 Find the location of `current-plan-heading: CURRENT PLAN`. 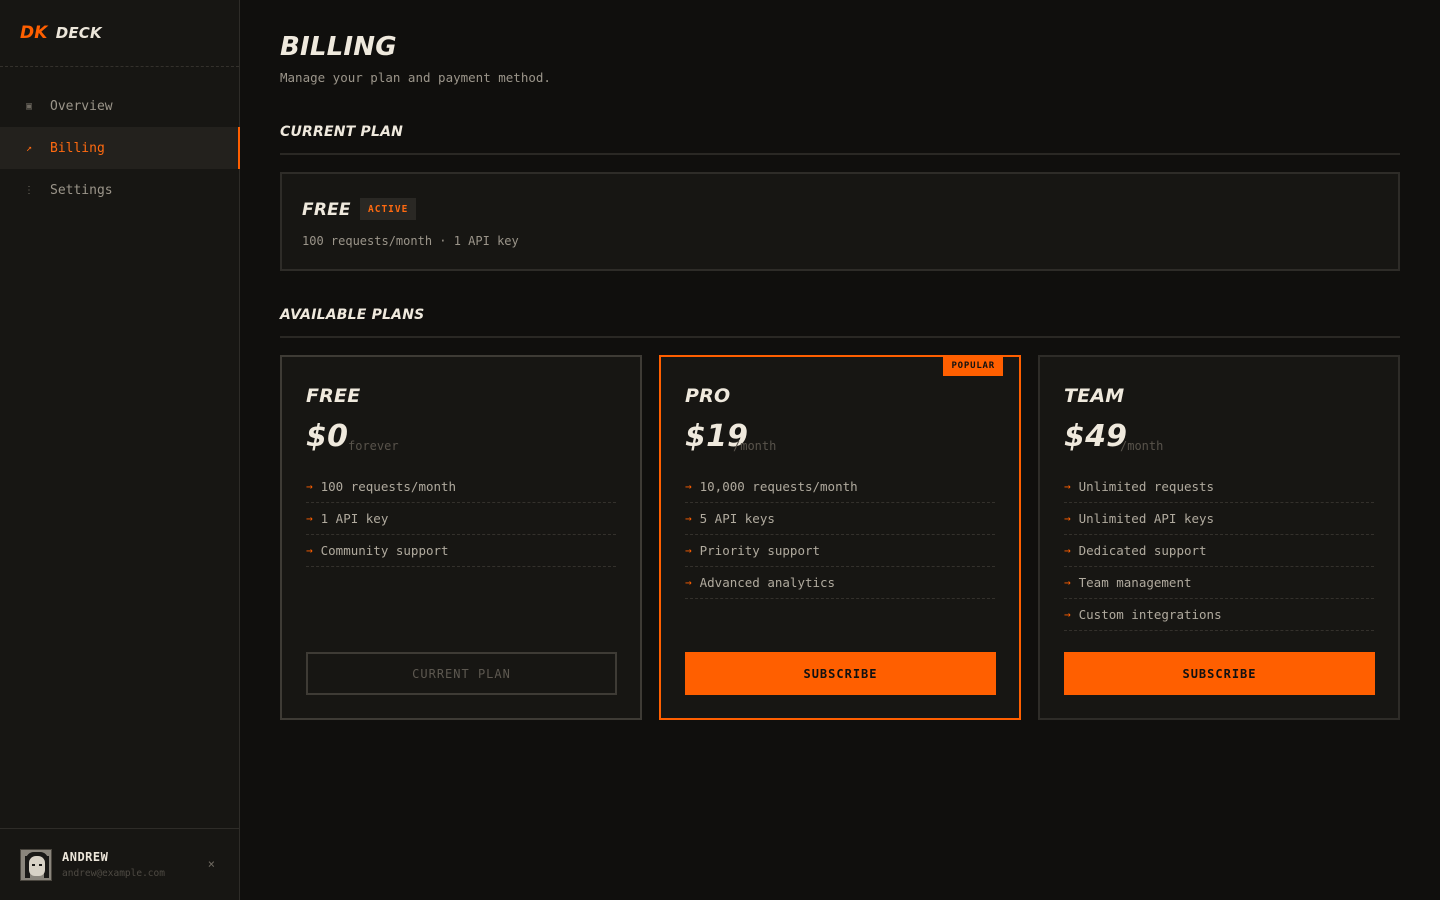

current-plan-heading: CURRENT PLAN is located at coordinates (342, 132).